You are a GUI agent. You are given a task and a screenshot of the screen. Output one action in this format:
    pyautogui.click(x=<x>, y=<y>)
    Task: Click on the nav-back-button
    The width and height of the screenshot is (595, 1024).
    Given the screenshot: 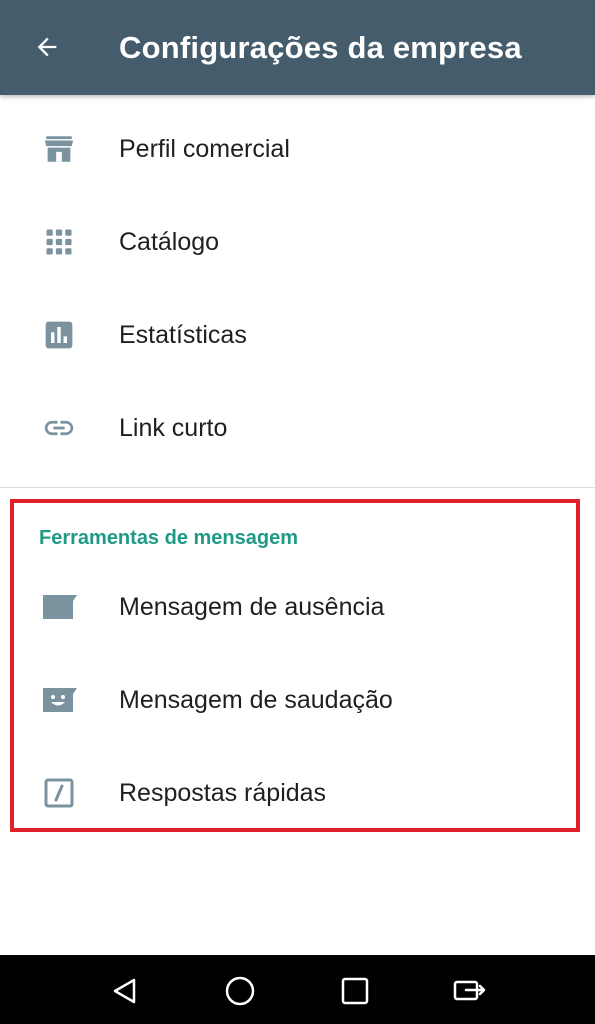 What is the action you would take?
    pyautogui.click(x=125, y=991)
    